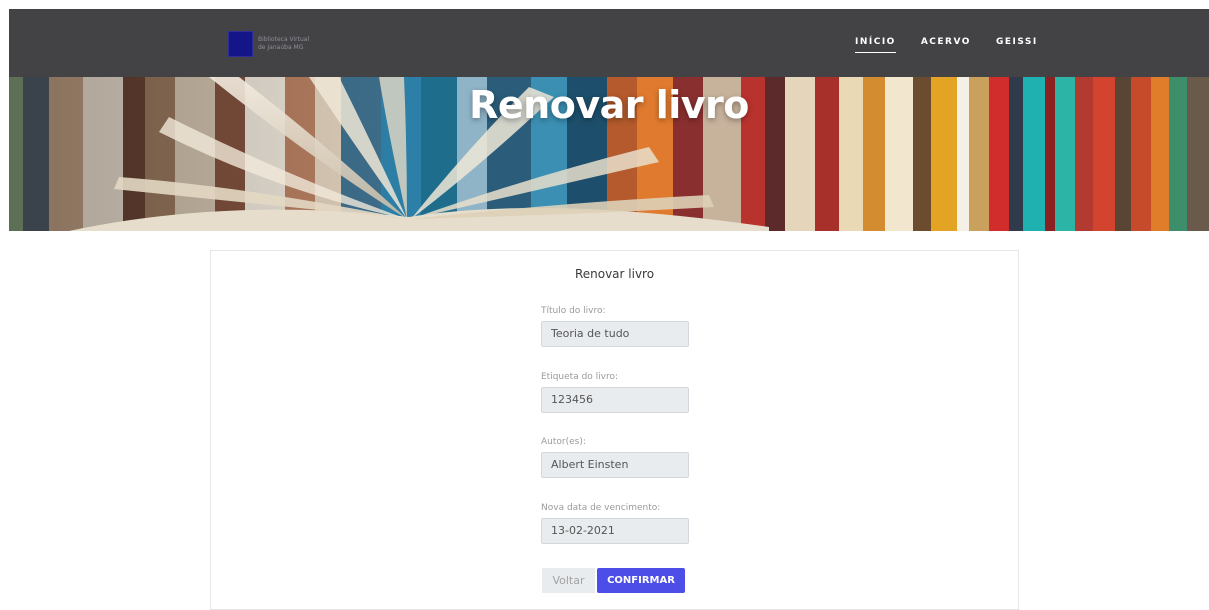 The width and height of the screenshot is (1209, 610). I want to click on nav-link-acervo: ACERVO, so click(946, 45).